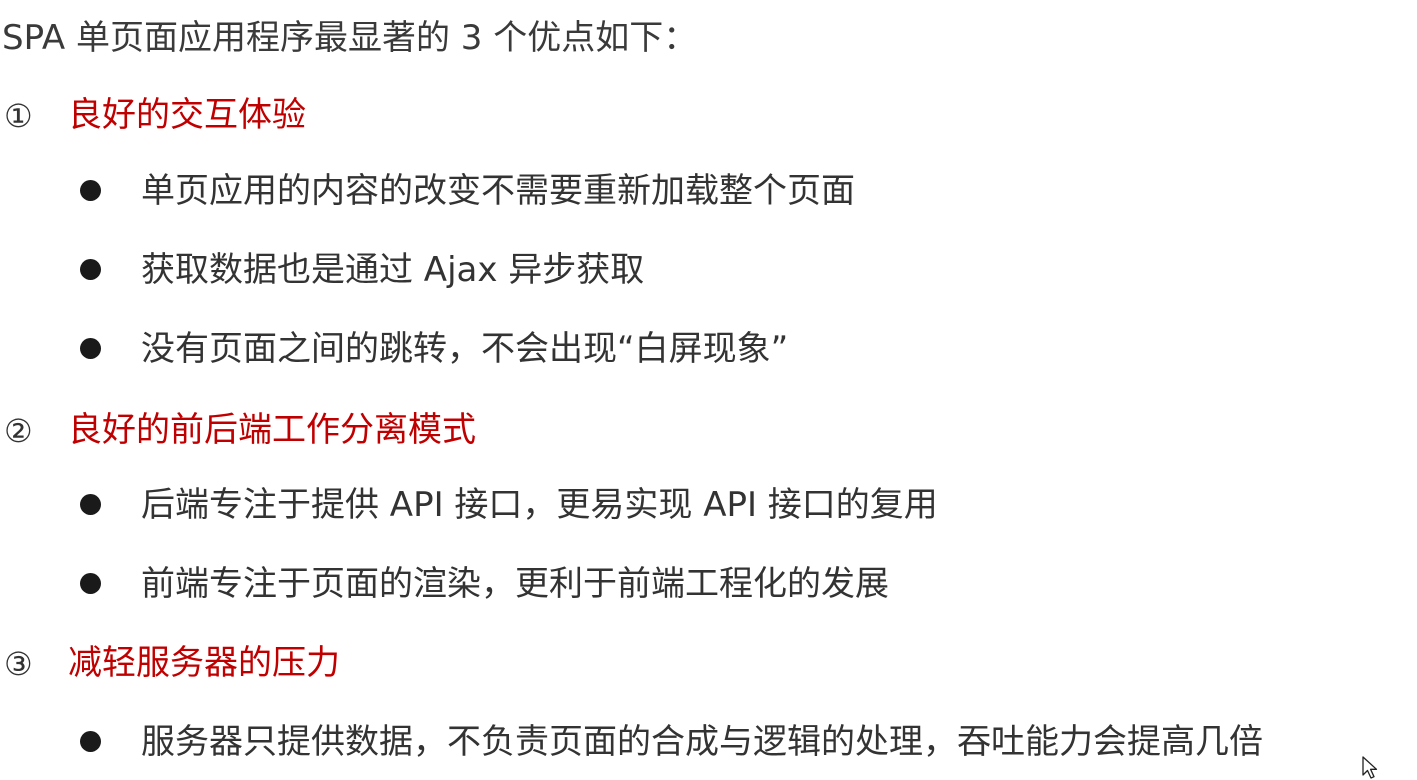 The width and height of the screenshot is (1417, 780). I want to click on list-item: 服务器只提供数据，不负责页面的合成与逻辑的处理，吞吐能力会提高几倍, so click(702, 742).